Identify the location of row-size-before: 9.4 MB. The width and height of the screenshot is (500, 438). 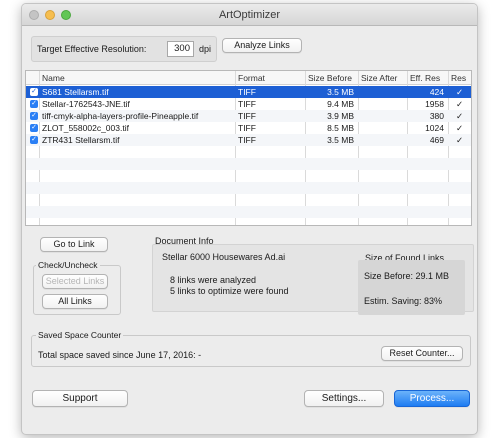
(340, 104).